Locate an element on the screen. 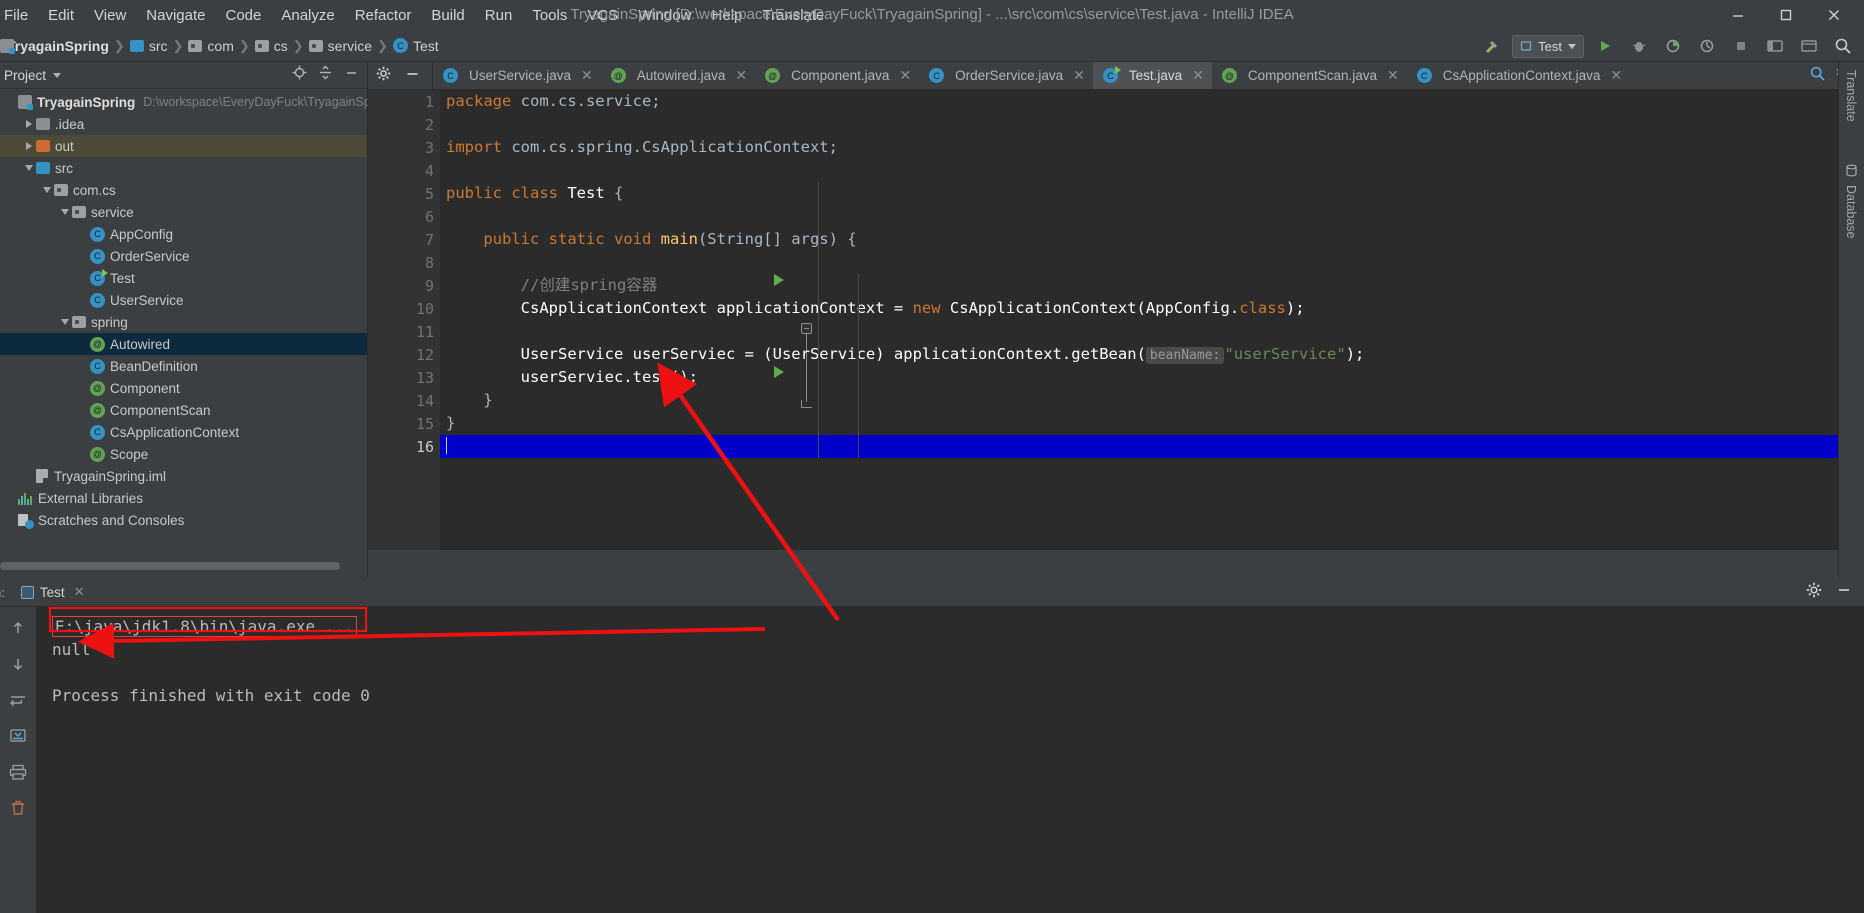  sidebar-horizontal-scrollbar is located at coordinates (175, 566).